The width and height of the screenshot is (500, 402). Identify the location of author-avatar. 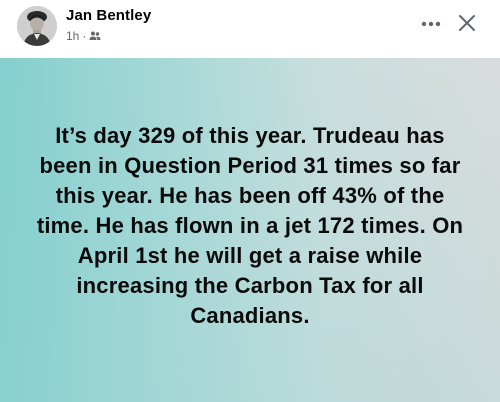
(37, 26).